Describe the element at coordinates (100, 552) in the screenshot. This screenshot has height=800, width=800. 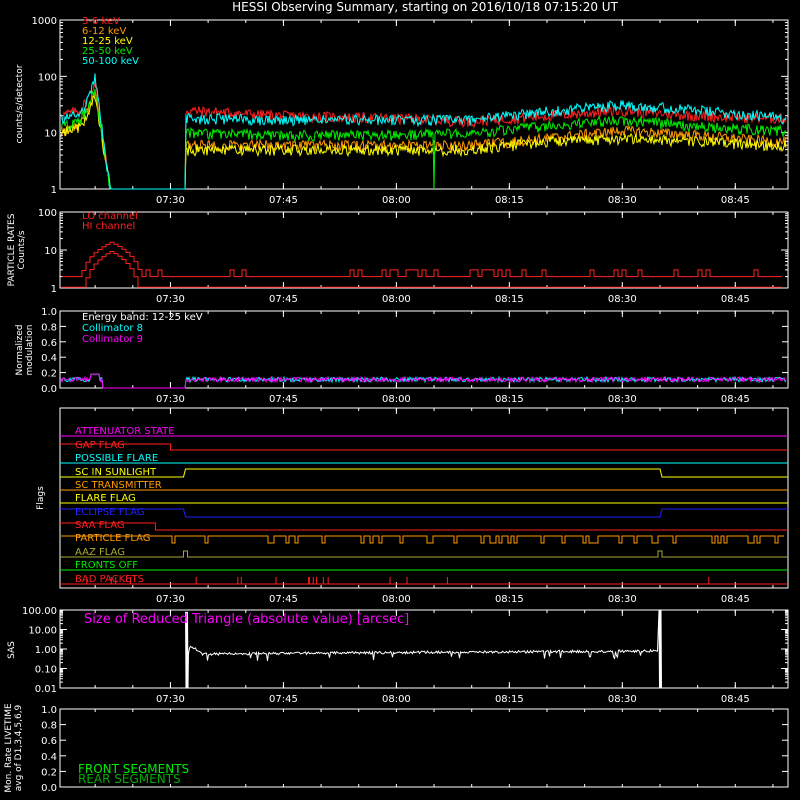
I see `flag-label: AAZ FLAG` at that location.